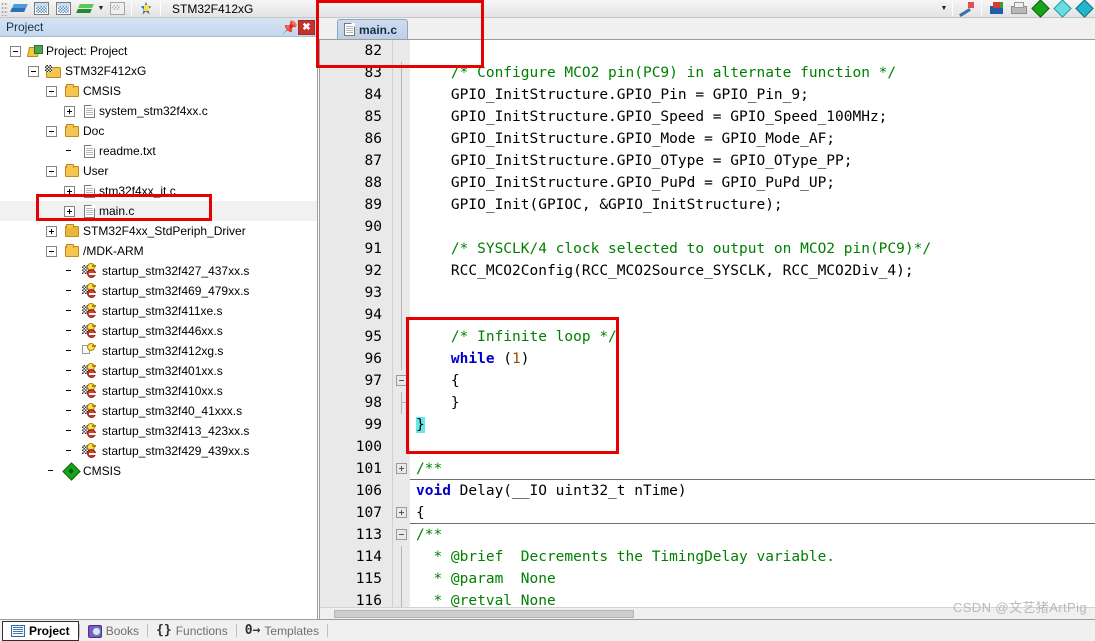 The height and width of the screenshot is (641, 1095). What do you see at coordinates (752, 337) in the screenshot?
I see `code-line: /* Infinite loop */` at bounding box center [752, 337].